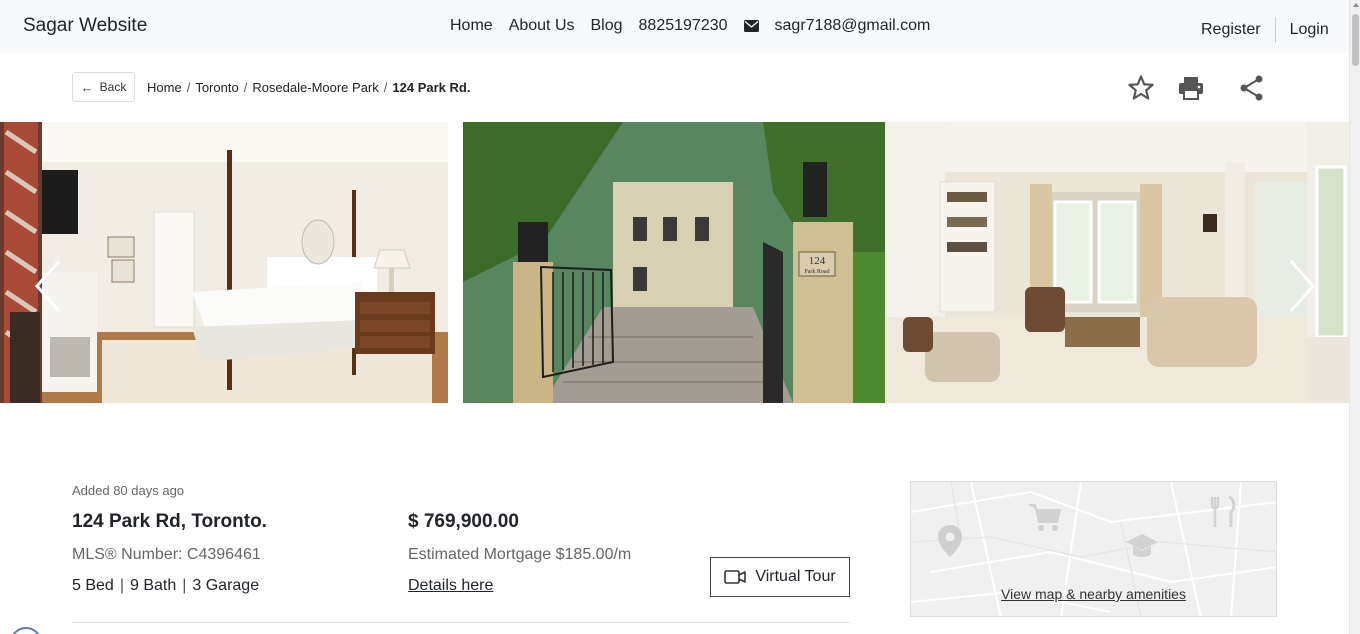 This screenshot has width=1360, height=634. What do you see at coordinates (461, 622) in the screenshot?
I see `section-divider` at bounding box center [461, 622].